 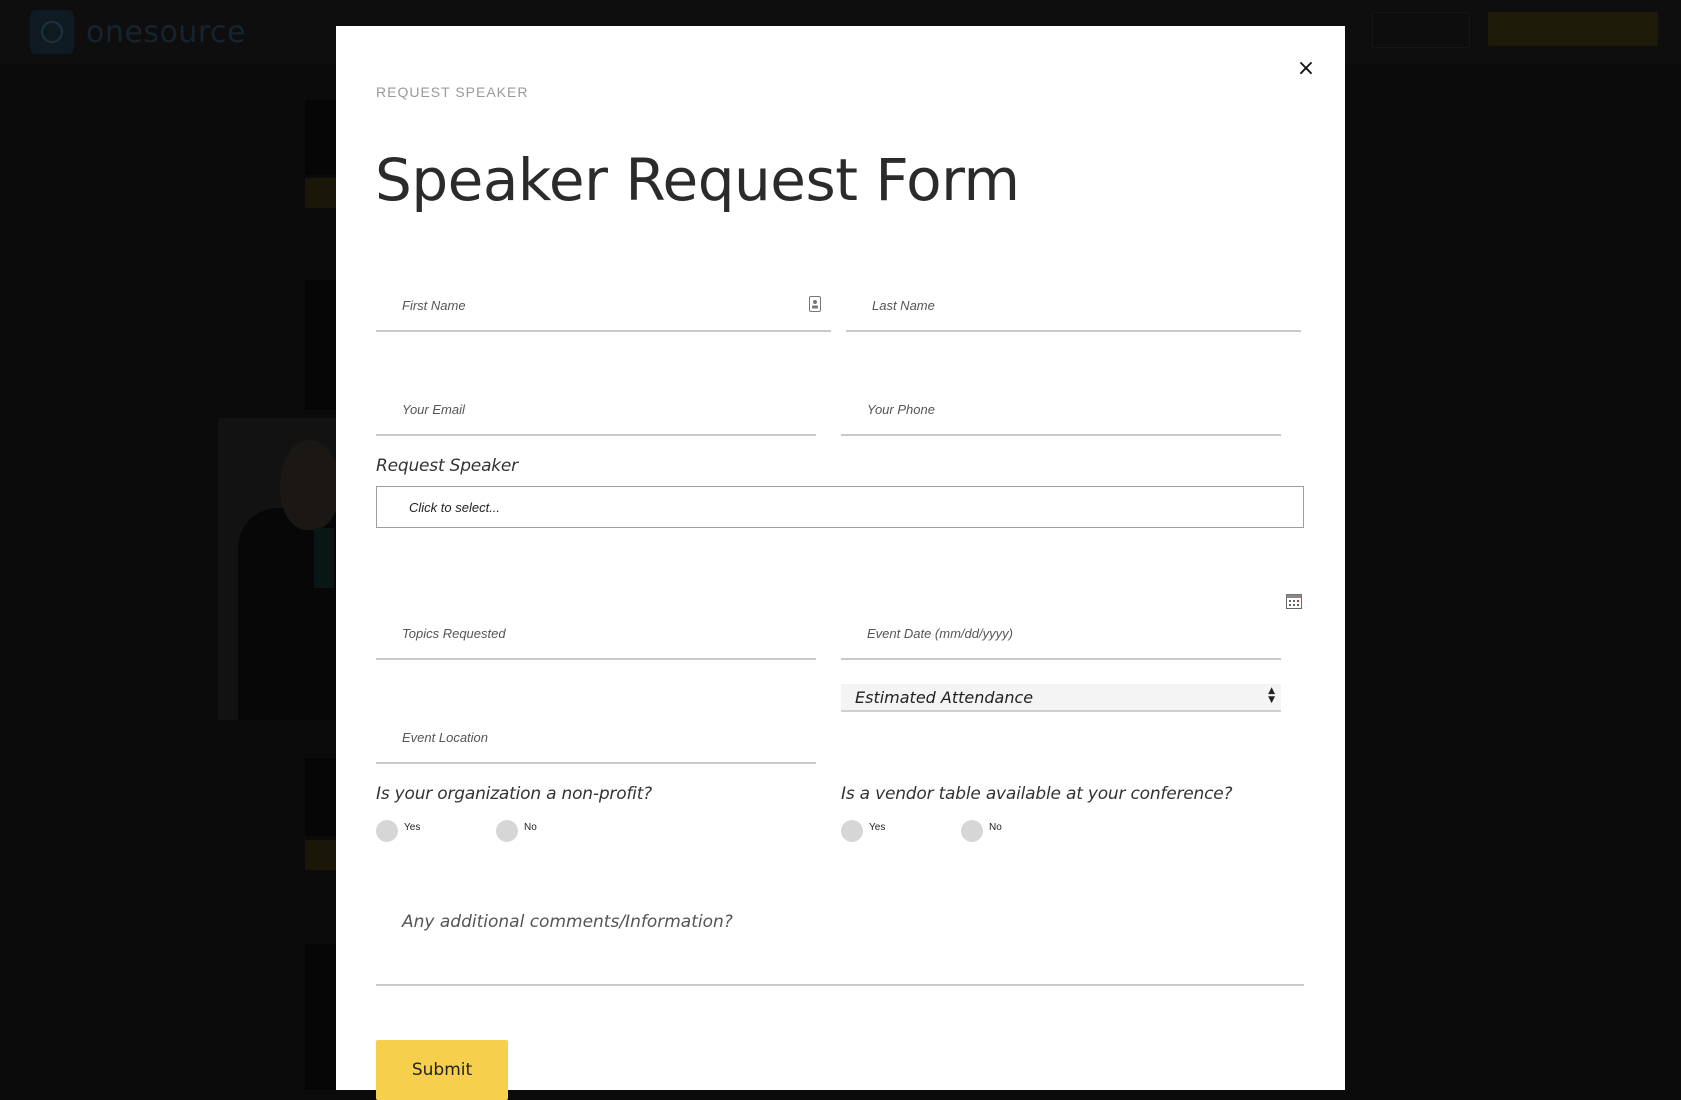 What do you see at coordinates (452, 92) in the screenshot?
I see `modal-eyebrow: REQUEST SPEAKER` at bounding box center [452, 92].